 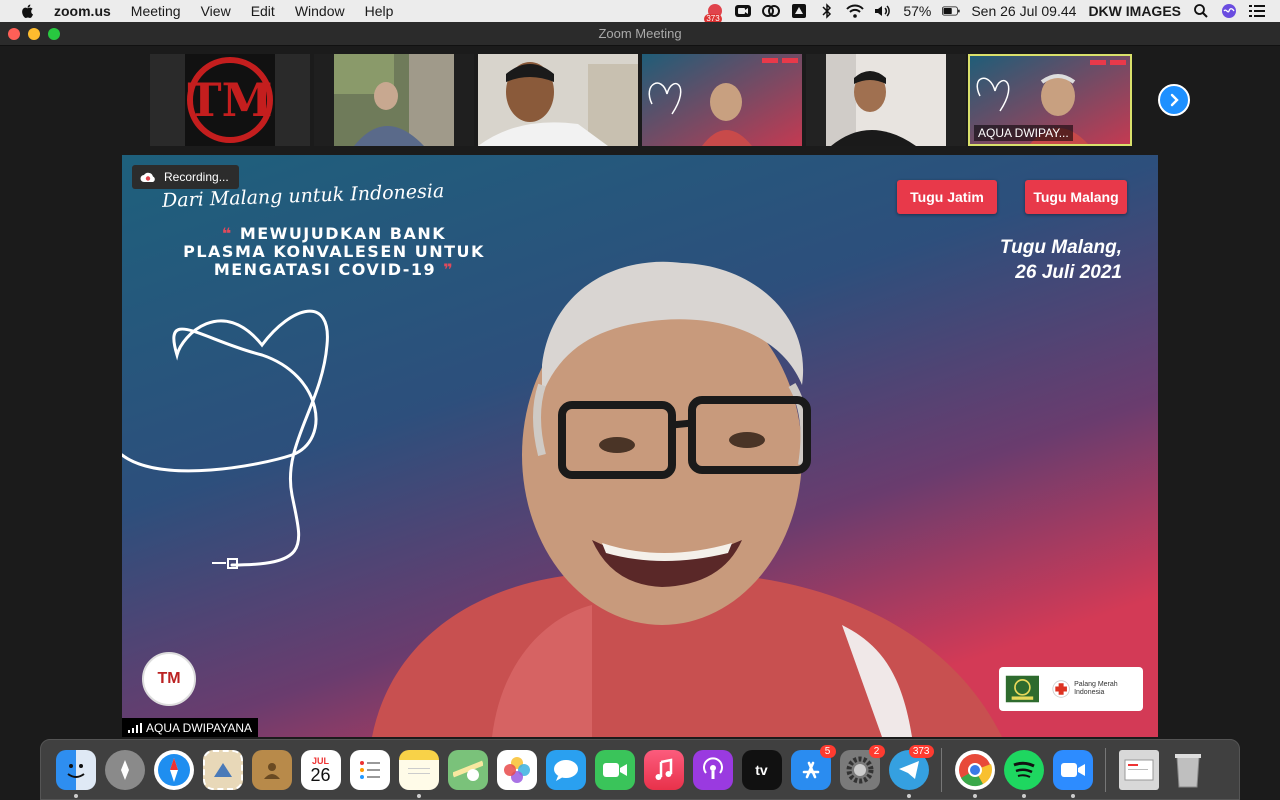 I want to click on zoom-app-icon, so click(x=1072, y=773).